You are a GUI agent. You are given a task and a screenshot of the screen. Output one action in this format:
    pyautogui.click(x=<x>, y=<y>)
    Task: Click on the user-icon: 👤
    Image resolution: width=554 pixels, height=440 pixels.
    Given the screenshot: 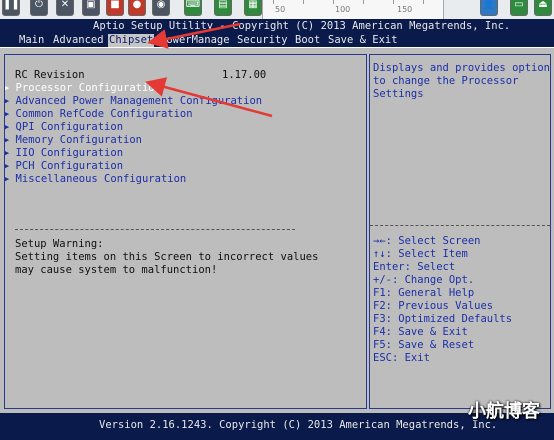 What is the action you would take?
    pyautogui.click(x=489, y=8)
    